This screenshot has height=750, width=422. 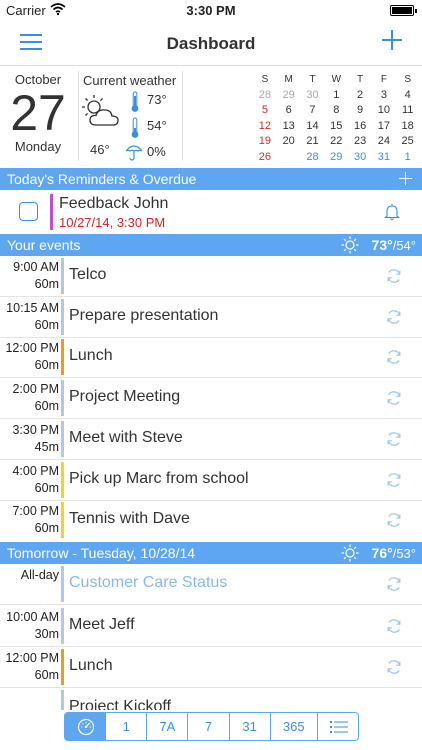 What do you see at coordinates (102, 624) in the screenshot?
I see `event-title: Meet Jeff` at bounding box center [102, 624].